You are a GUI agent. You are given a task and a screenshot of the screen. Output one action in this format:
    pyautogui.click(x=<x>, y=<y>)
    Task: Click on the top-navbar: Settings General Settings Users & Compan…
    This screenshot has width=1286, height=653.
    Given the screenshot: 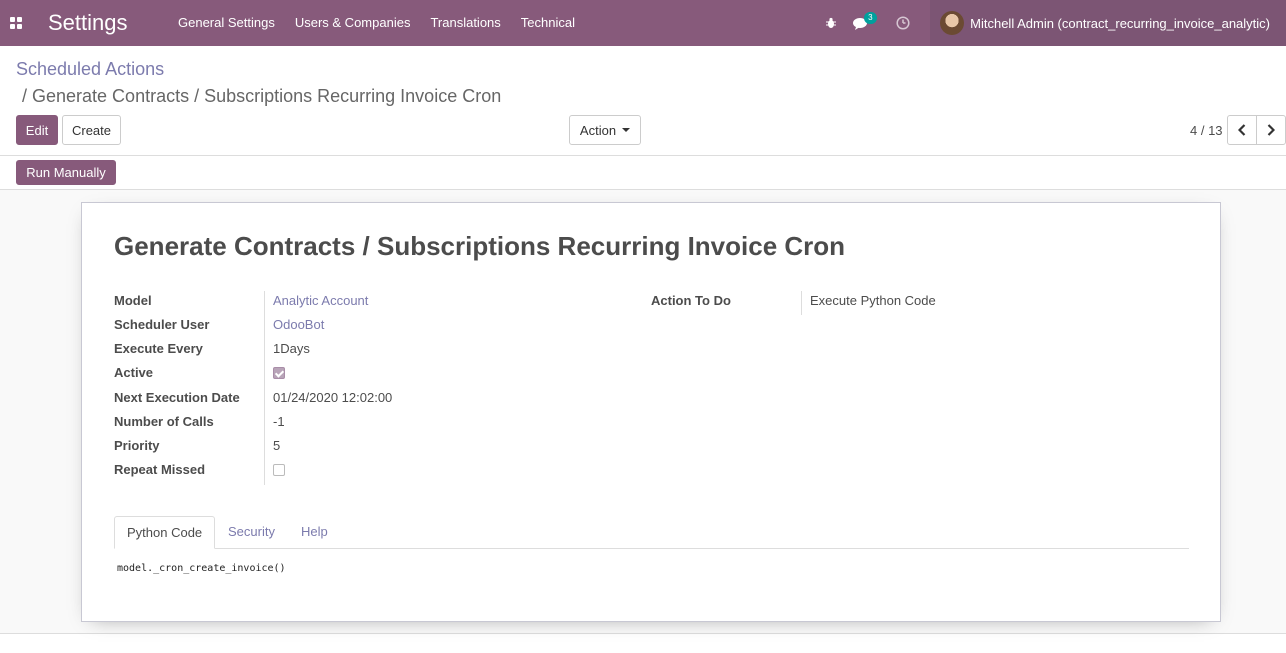 What is the action you would take?
    pyautogui.click(x=643, y=23)
    